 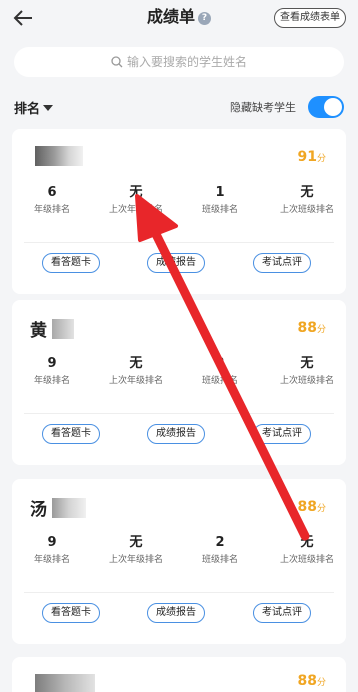 What do you see at coordinates (38, 331) in the screenshot?
I see `student-name: 黄` at bounding box center [38, 331].